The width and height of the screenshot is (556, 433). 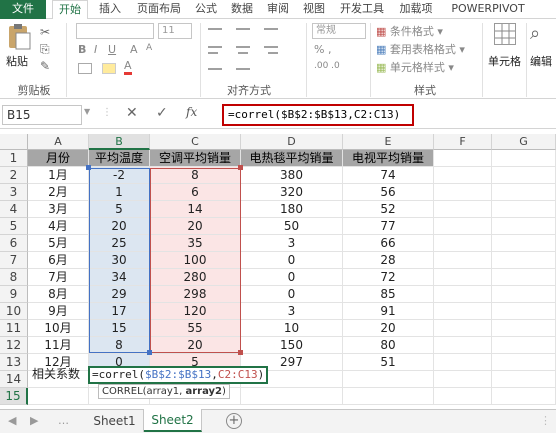 I want to click on table-cell: 1, so click(x=119, y=192).